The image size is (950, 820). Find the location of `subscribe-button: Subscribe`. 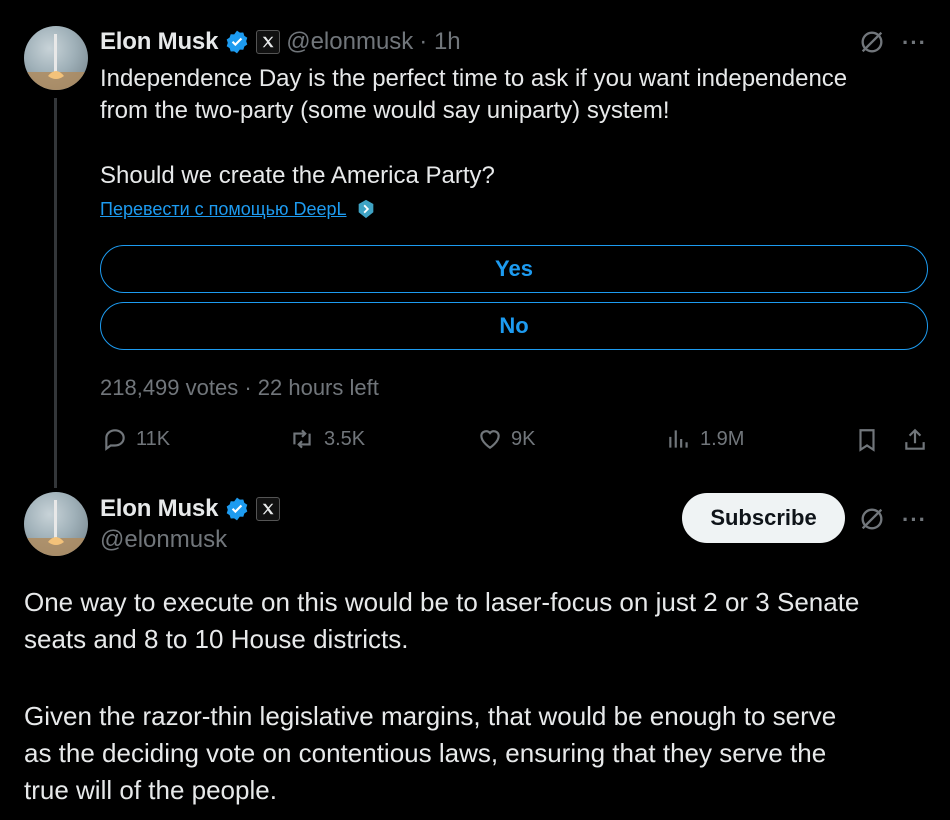

subscribe-button: Subscribe is located at coordinates (763, 518).